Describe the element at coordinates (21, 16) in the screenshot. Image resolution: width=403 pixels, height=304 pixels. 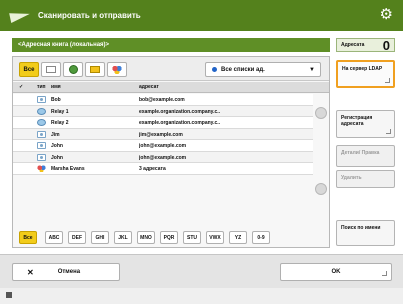
I see `send-arrow-icon` at that location.